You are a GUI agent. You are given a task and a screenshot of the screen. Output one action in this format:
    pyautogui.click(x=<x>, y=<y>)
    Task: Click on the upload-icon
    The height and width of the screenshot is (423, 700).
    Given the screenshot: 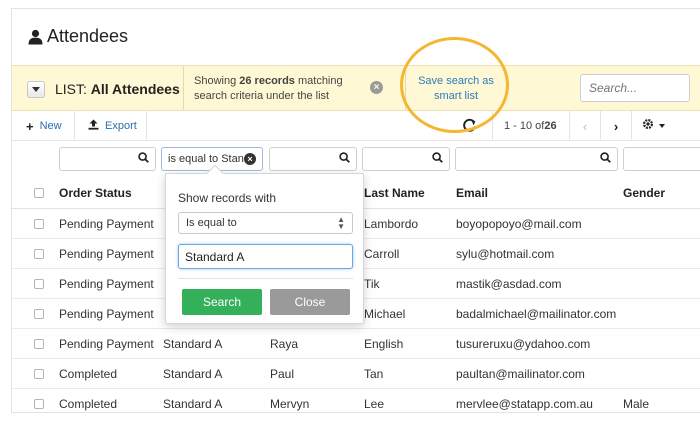 What is the action you would take?
    pyautogui.click(x=93, y=126)
    